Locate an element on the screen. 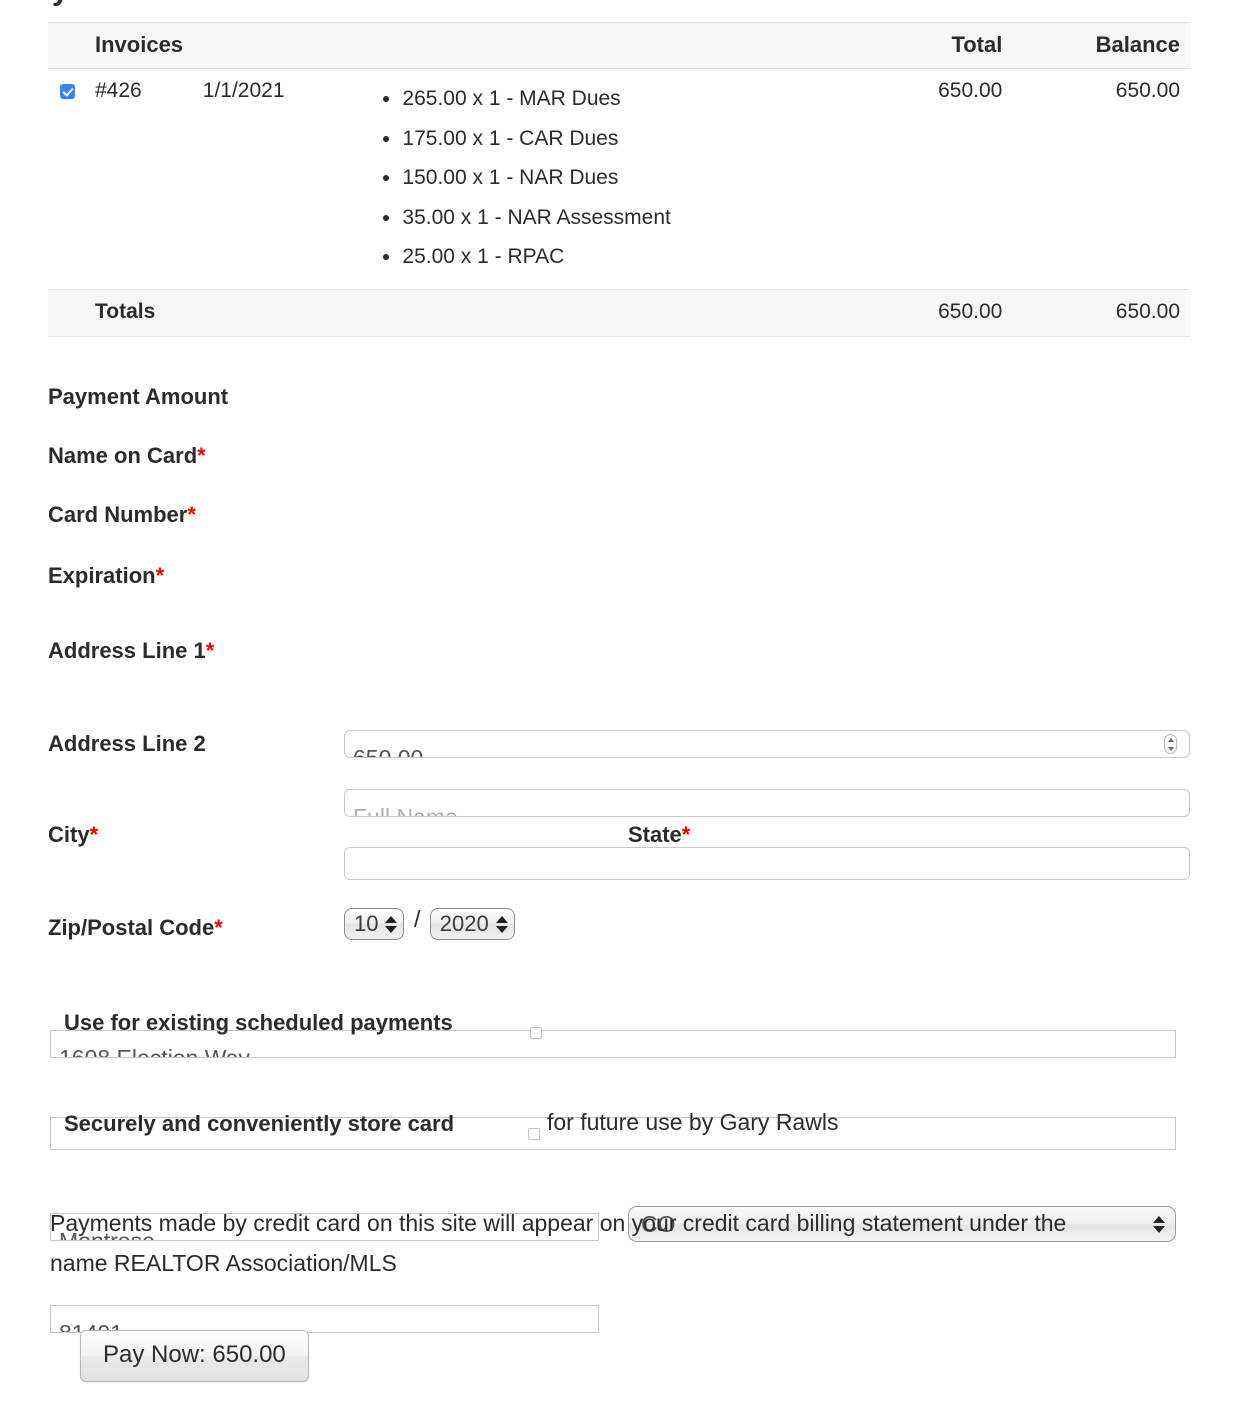 The height and width of the screenshot is (1404, 1250). payment-amount-label: Payment Amount is located at coordinates (138, 396).